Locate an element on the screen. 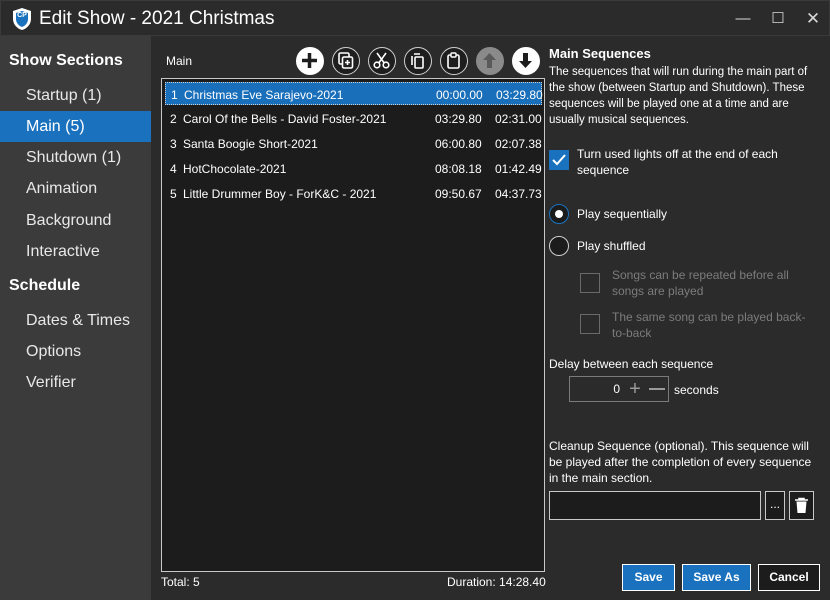 This screenshot has height=600, width=830. play-sequentially-radio is located at coordinates (559, 214).